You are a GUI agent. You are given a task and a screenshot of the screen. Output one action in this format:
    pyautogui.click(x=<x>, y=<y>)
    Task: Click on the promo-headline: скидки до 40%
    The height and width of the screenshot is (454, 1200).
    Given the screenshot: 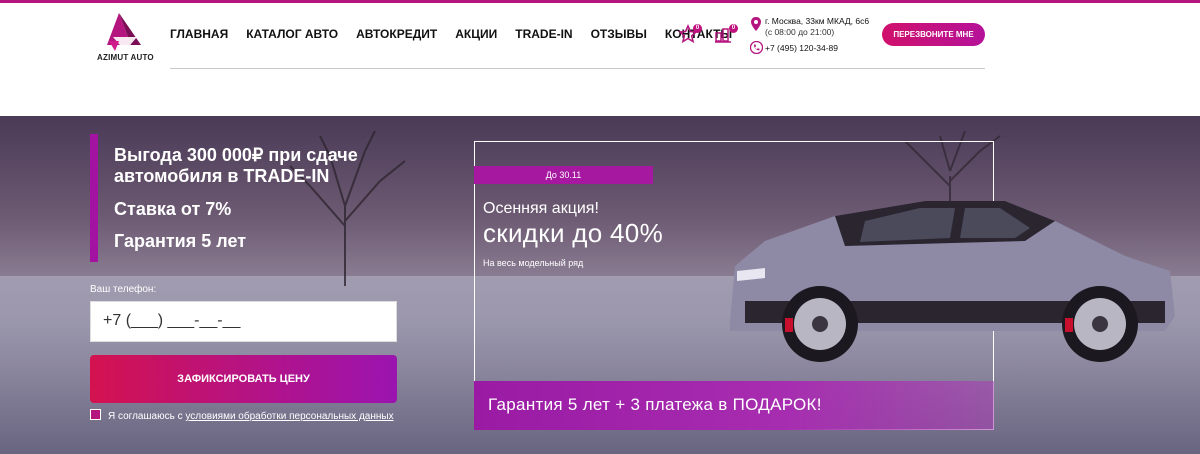 What is the action you would take?
    pyautogui.click(x=573, y=233)
    